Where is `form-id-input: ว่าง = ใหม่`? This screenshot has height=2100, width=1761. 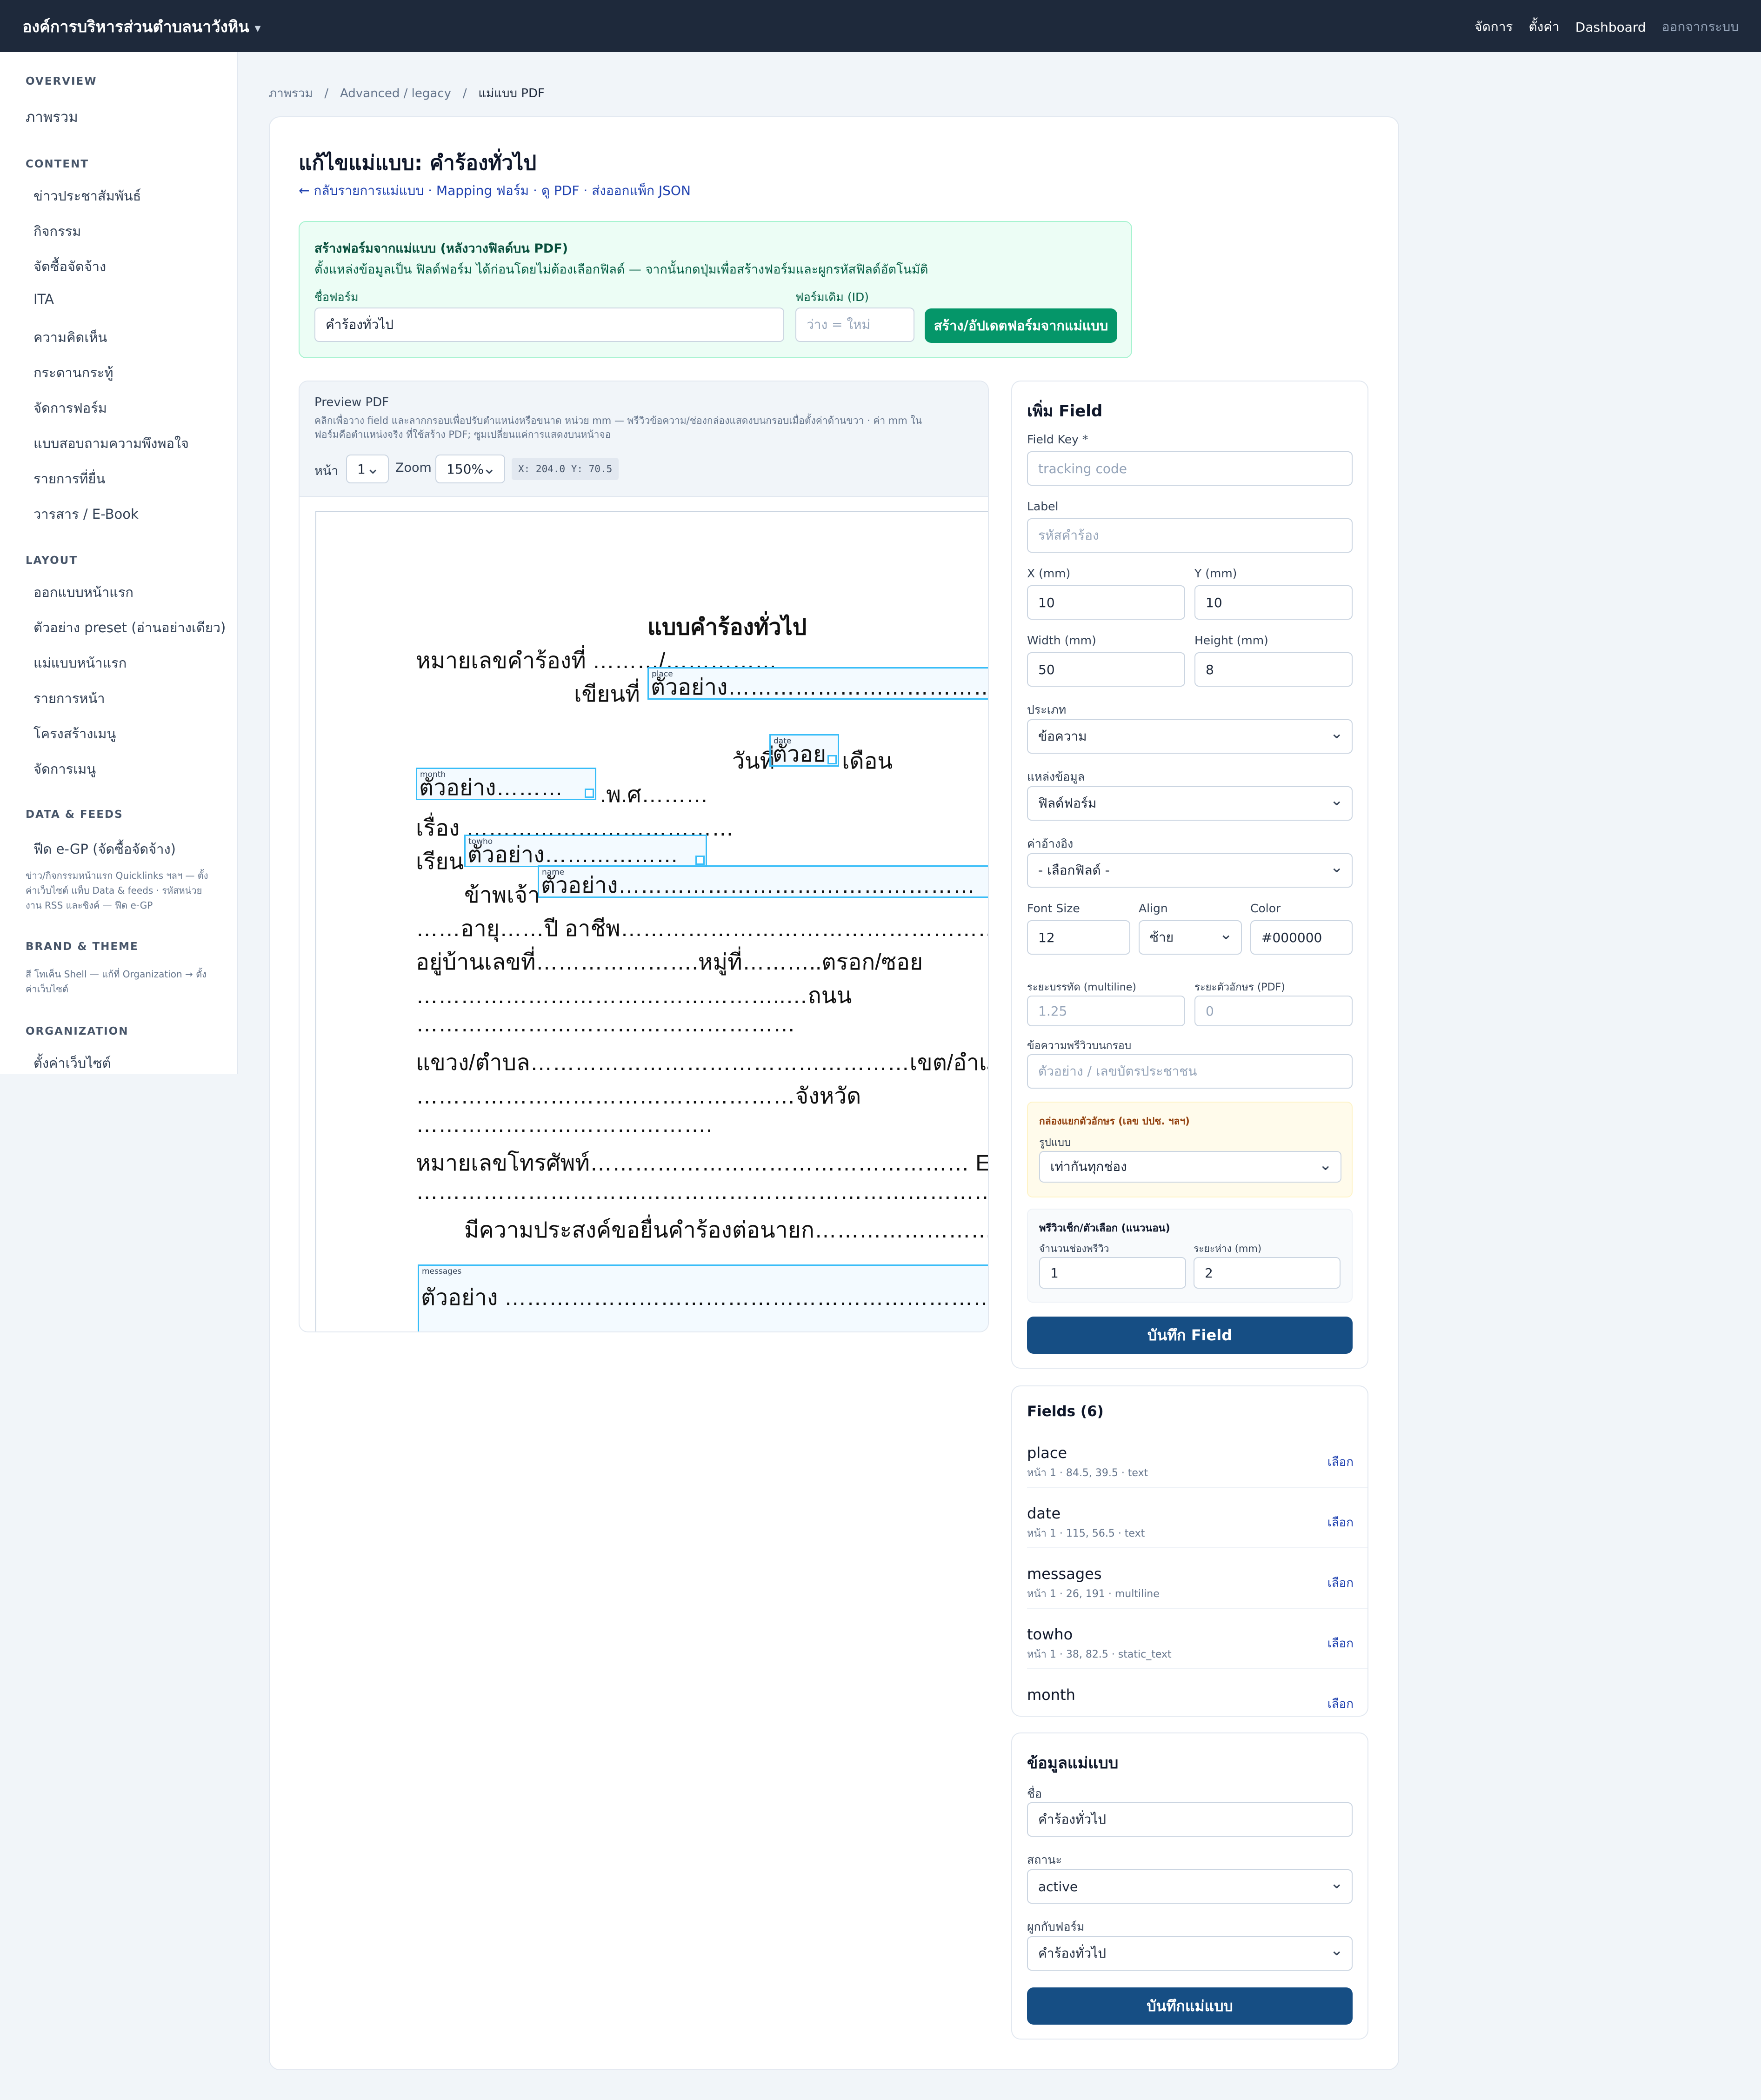
form-id-input: ว่าง = ใหม่ is located at coordinates (854, 325).